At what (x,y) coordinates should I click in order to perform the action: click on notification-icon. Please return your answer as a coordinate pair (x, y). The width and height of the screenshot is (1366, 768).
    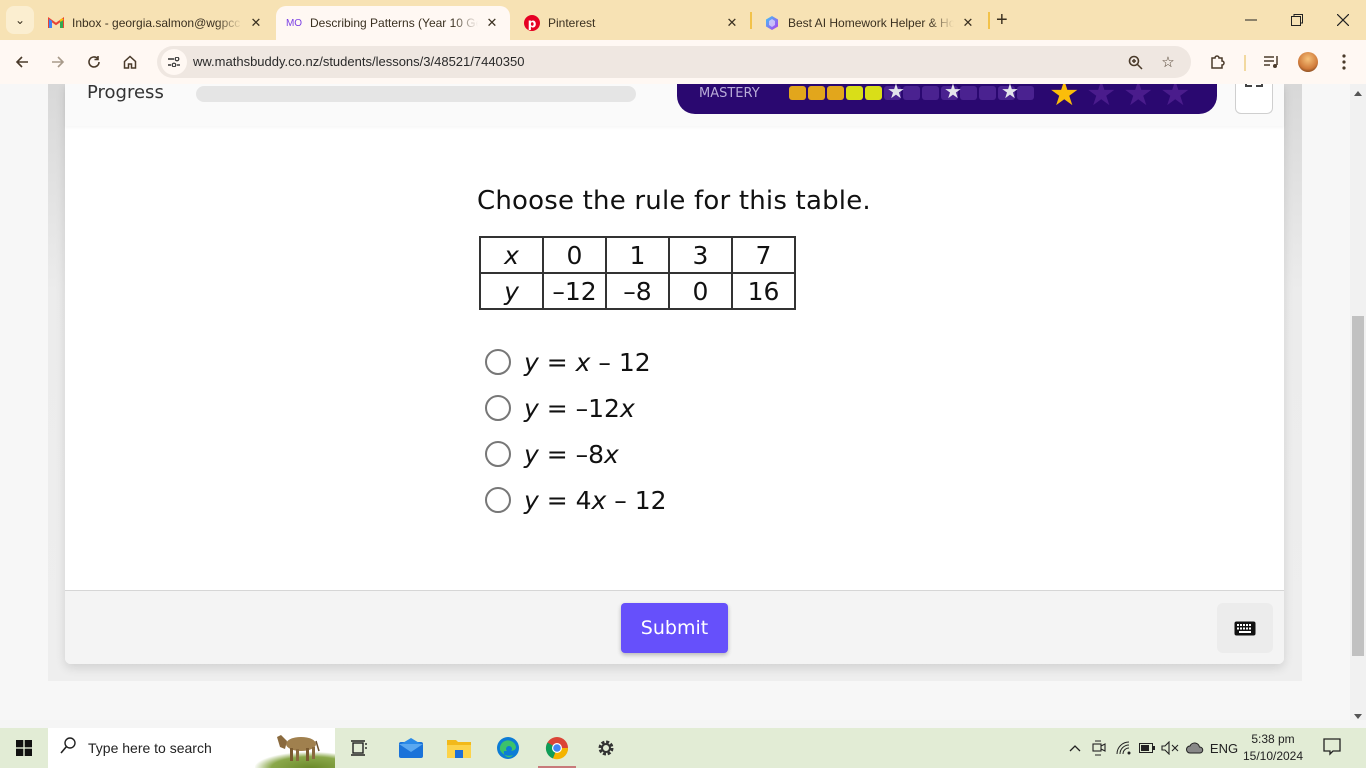
    Looking at the image, I should click on (1332, 747).